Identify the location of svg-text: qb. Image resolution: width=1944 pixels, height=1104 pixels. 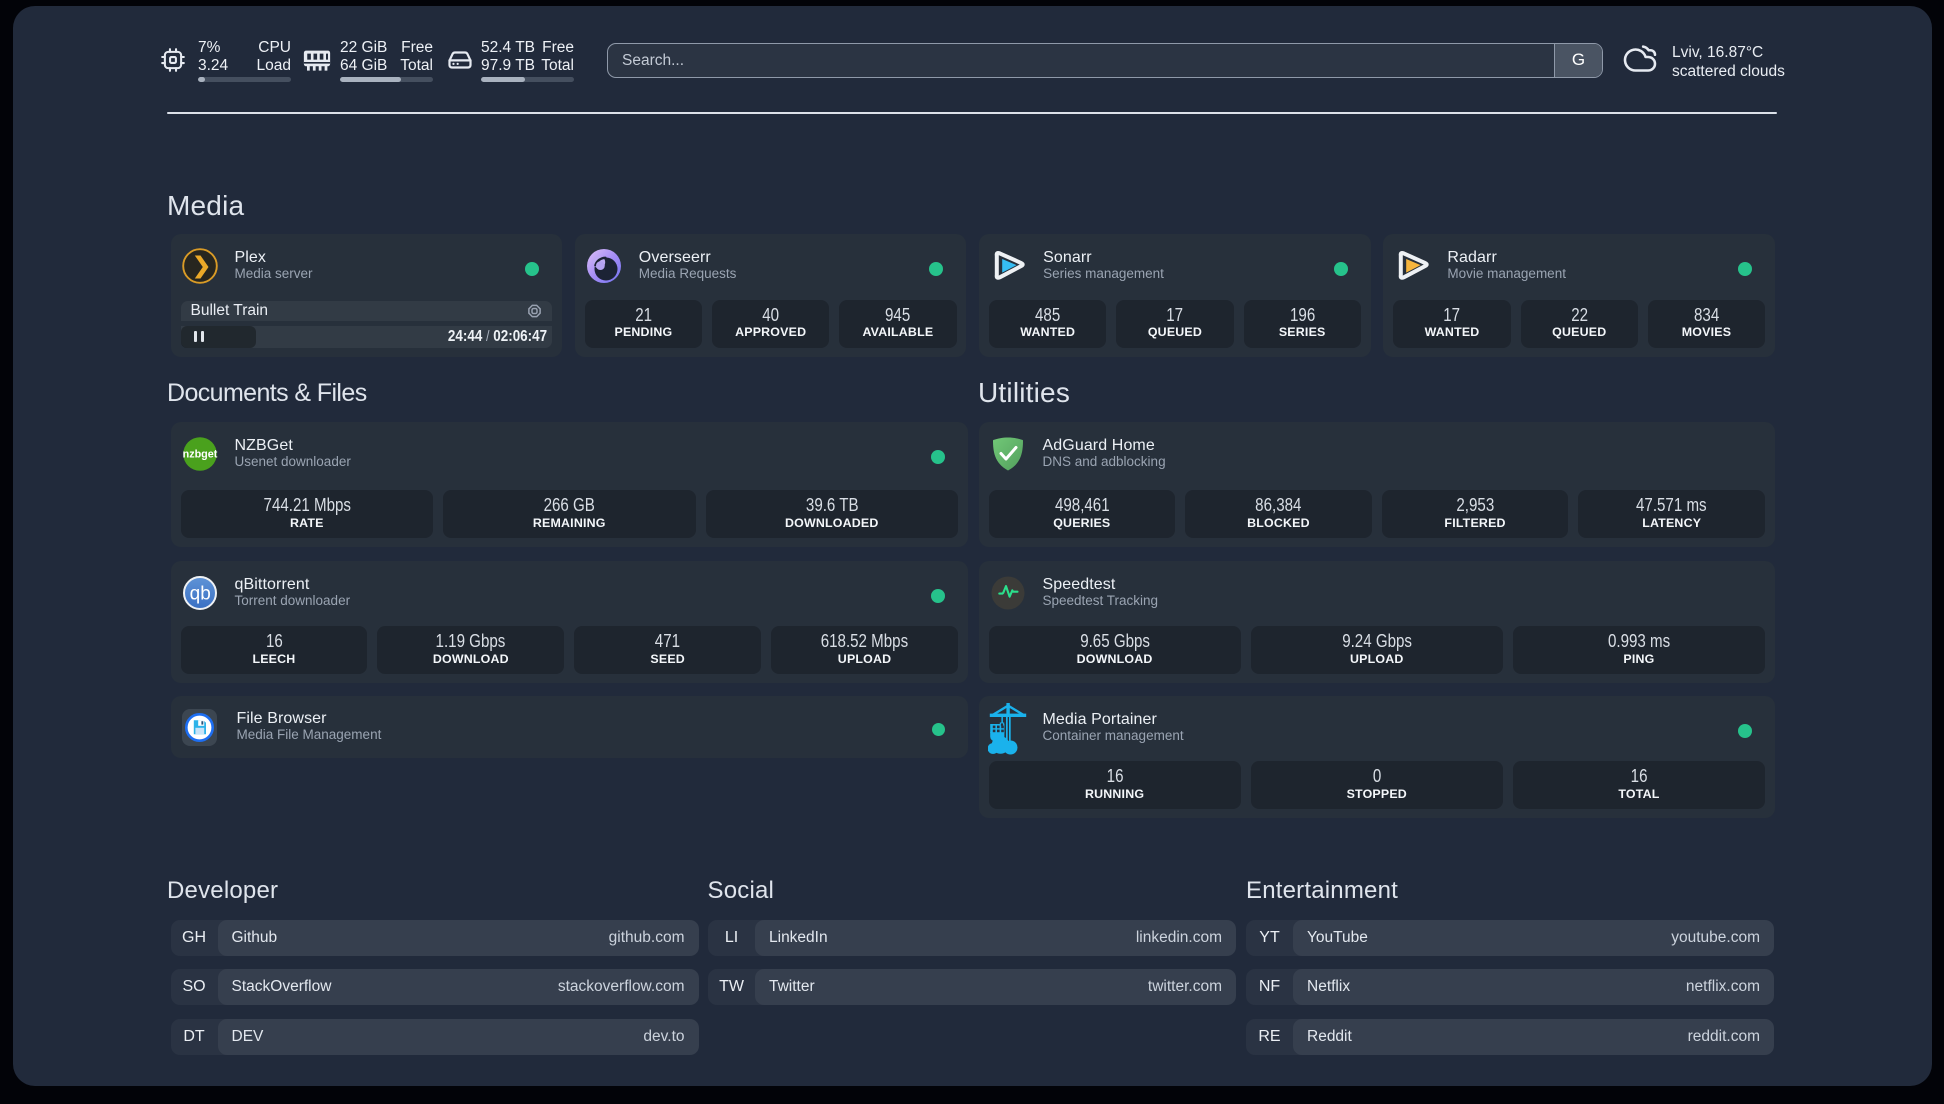
(199, 594).